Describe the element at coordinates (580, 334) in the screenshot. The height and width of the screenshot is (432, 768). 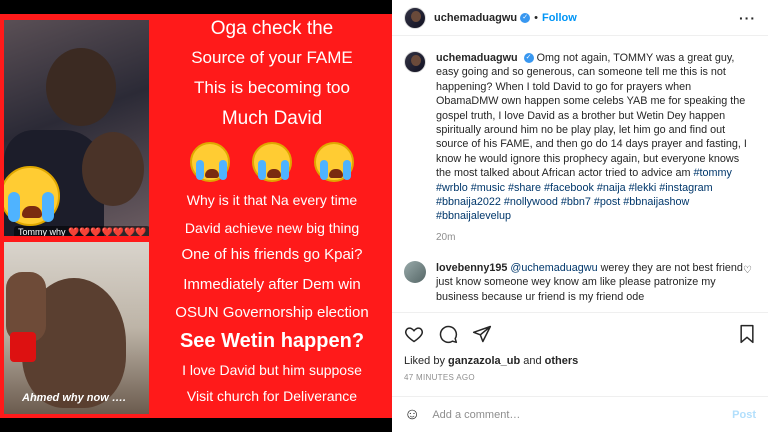
I see `action-icons` at that location.